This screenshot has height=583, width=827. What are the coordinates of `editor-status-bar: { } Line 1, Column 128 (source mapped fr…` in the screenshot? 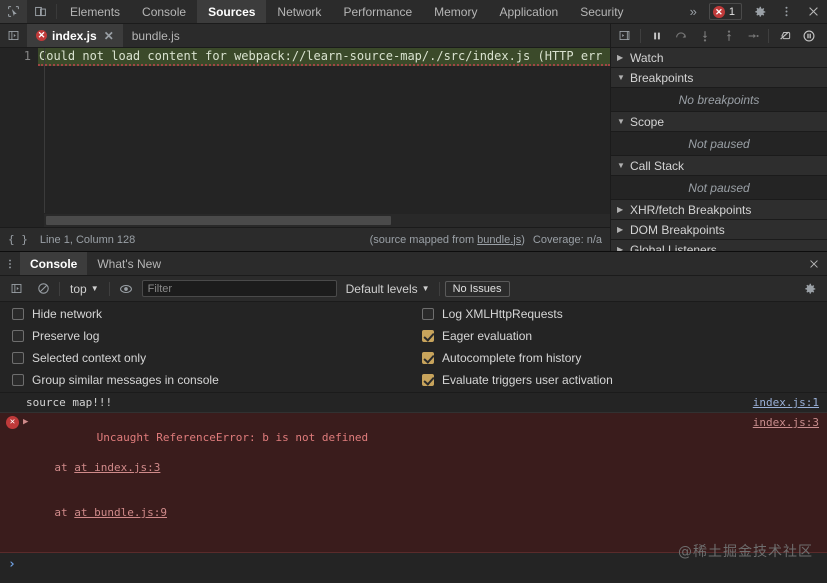 It's located at (305, 239).